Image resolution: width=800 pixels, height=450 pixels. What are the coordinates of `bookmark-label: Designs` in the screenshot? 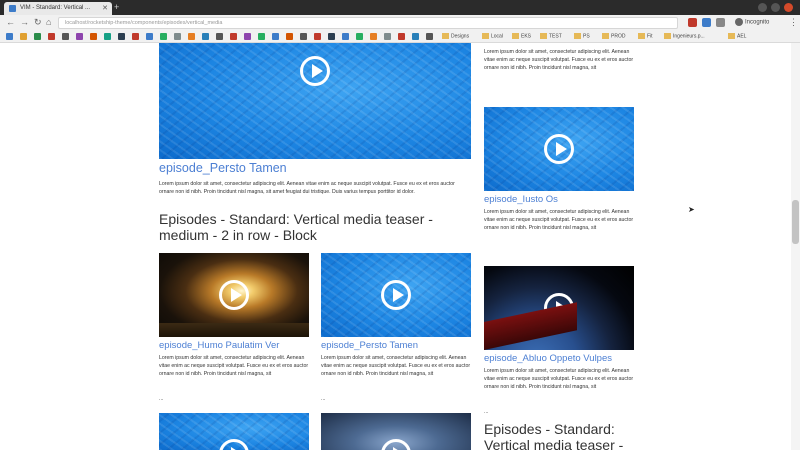 It's located at (460, 36).